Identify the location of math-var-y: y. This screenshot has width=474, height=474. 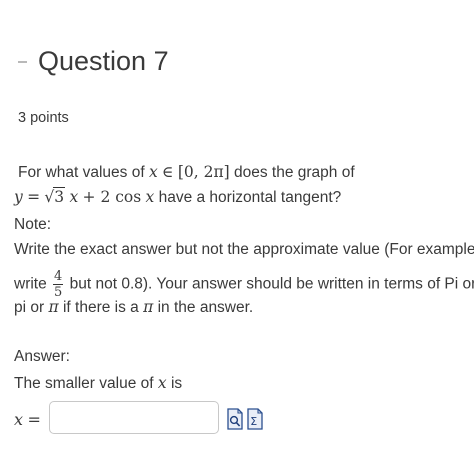
(18, 197).